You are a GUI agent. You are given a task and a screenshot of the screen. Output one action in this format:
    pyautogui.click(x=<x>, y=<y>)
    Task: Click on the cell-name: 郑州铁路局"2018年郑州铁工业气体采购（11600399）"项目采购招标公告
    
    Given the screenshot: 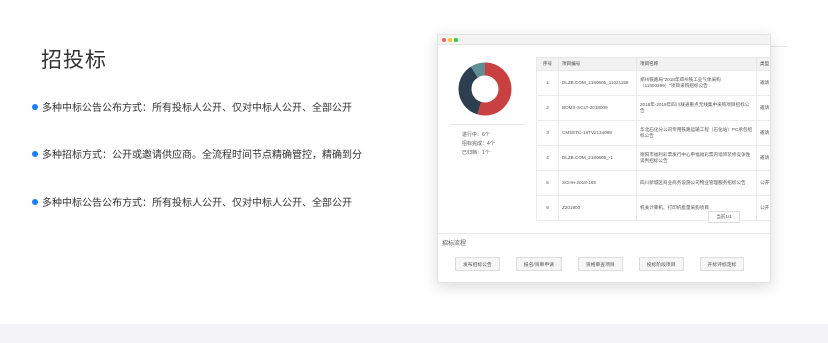 What is the action you would take?
    pyautogui.click(x=696, y=83)
    